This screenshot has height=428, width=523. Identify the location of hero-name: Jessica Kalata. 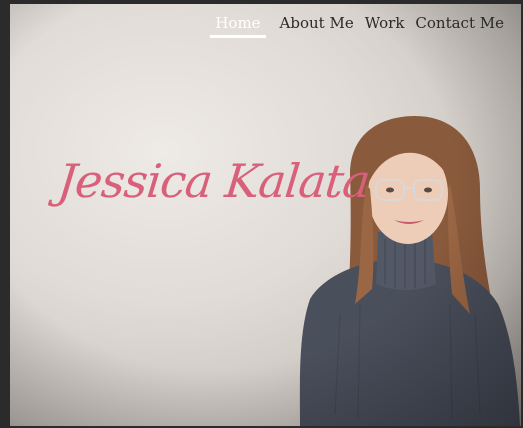
(214, 181).